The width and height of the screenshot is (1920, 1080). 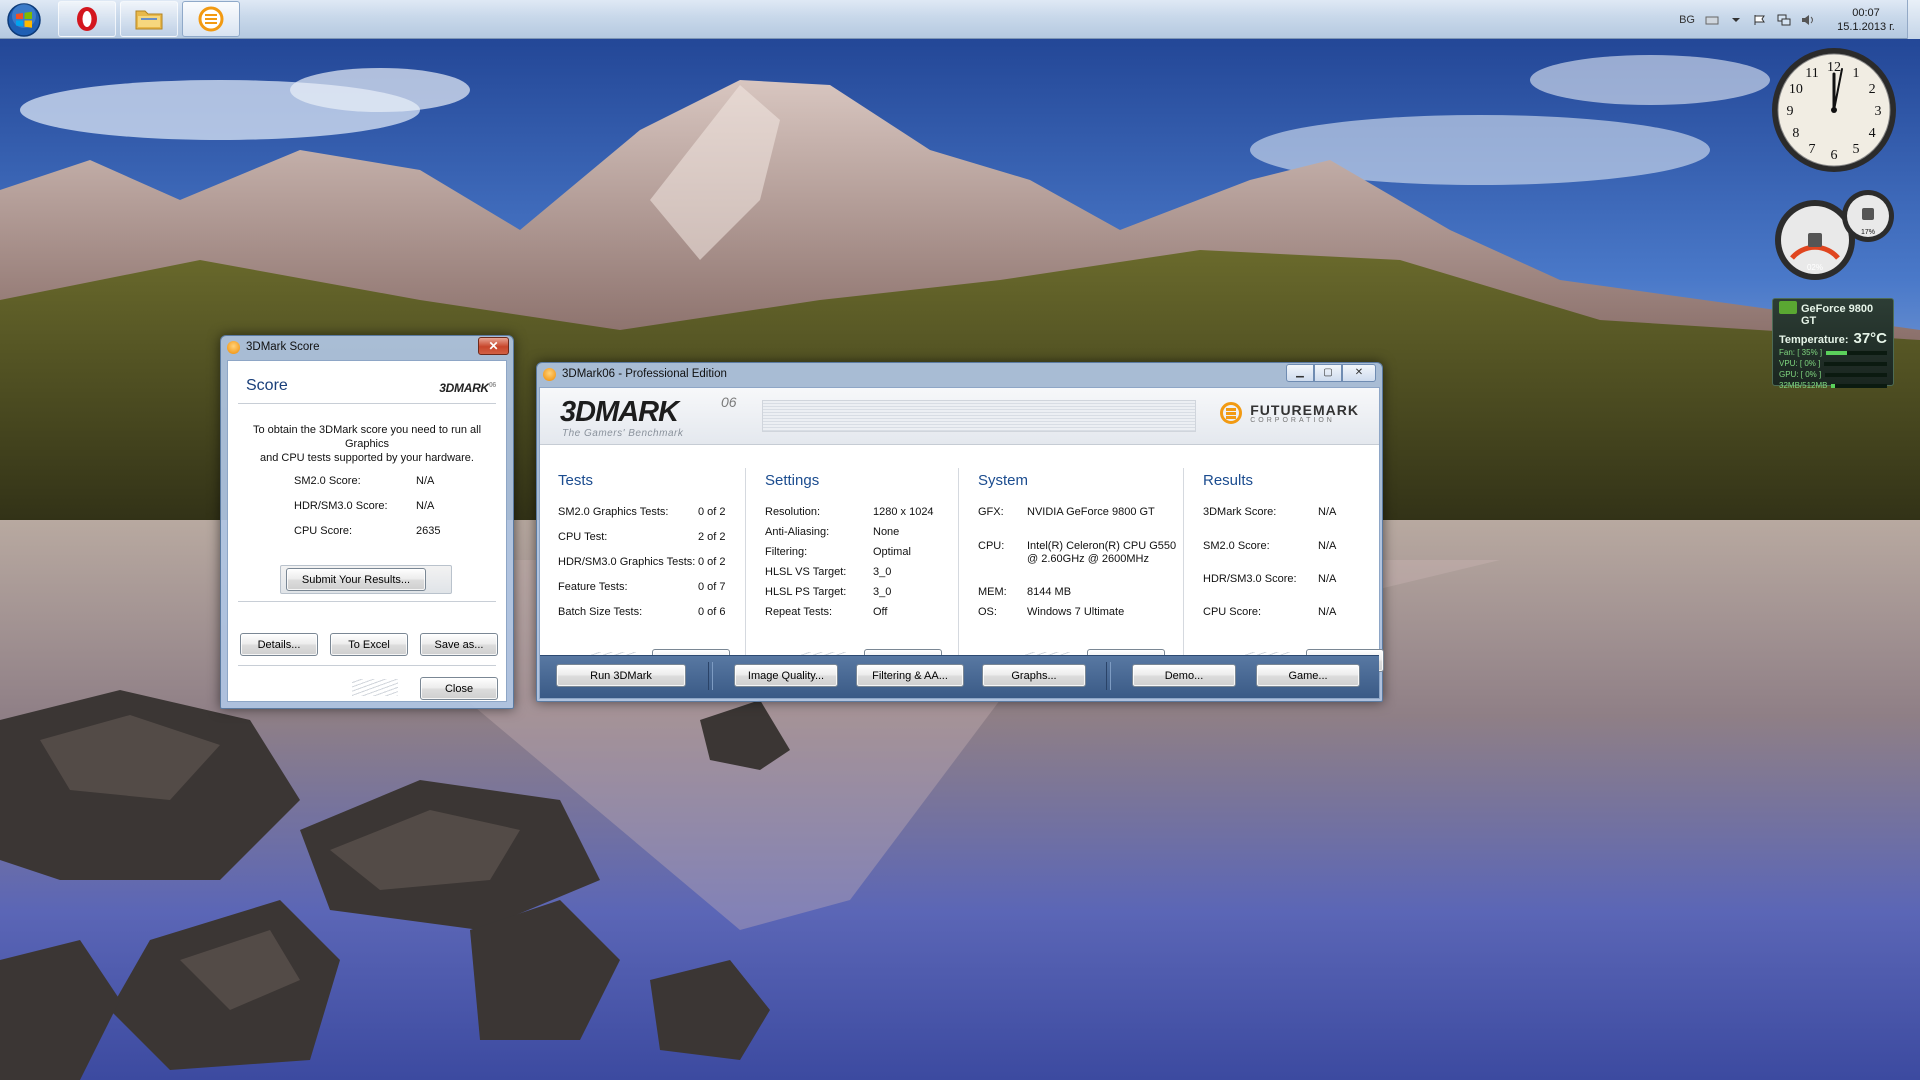 I want to click on folder-icon, so click(x=149, y=20).